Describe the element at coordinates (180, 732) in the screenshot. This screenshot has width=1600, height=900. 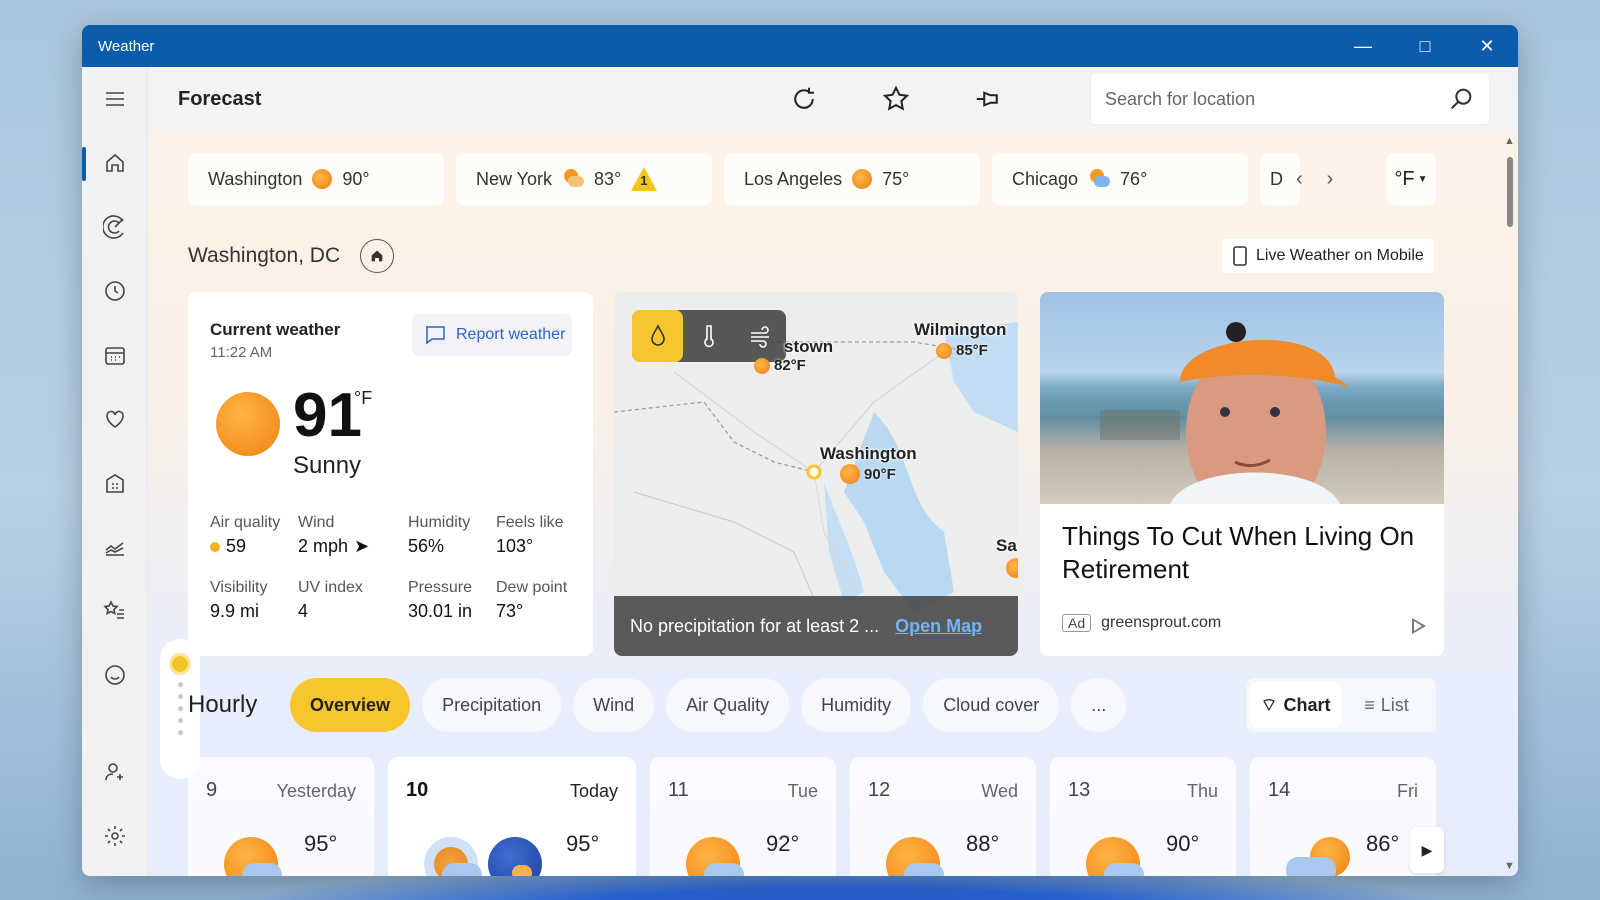
I see `timeline-dot` at that location.